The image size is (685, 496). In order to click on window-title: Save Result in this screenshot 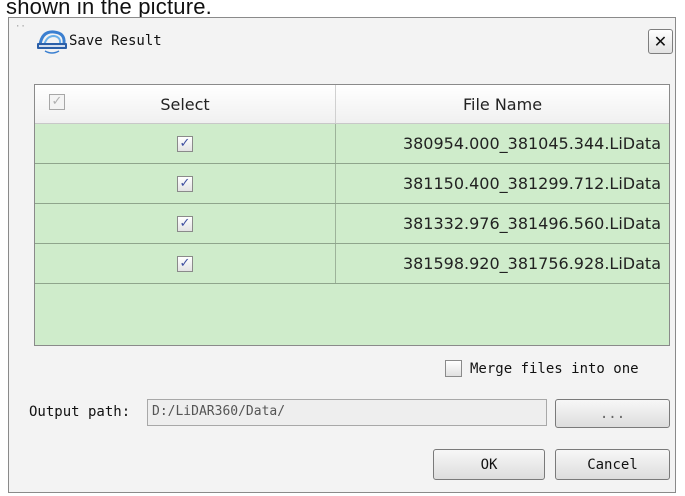, I will do `click(115, 41)`.